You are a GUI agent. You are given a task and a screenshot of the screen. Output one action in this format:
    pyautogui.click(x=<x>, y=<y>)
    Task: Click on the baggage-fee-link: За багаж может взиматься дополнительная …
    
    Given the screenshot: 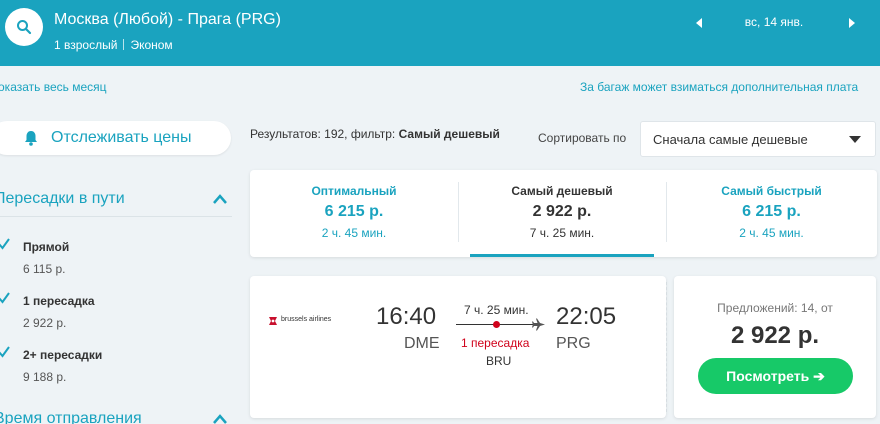 What is the action you would take?
    pyautogui.click(x=719, y=87)
    